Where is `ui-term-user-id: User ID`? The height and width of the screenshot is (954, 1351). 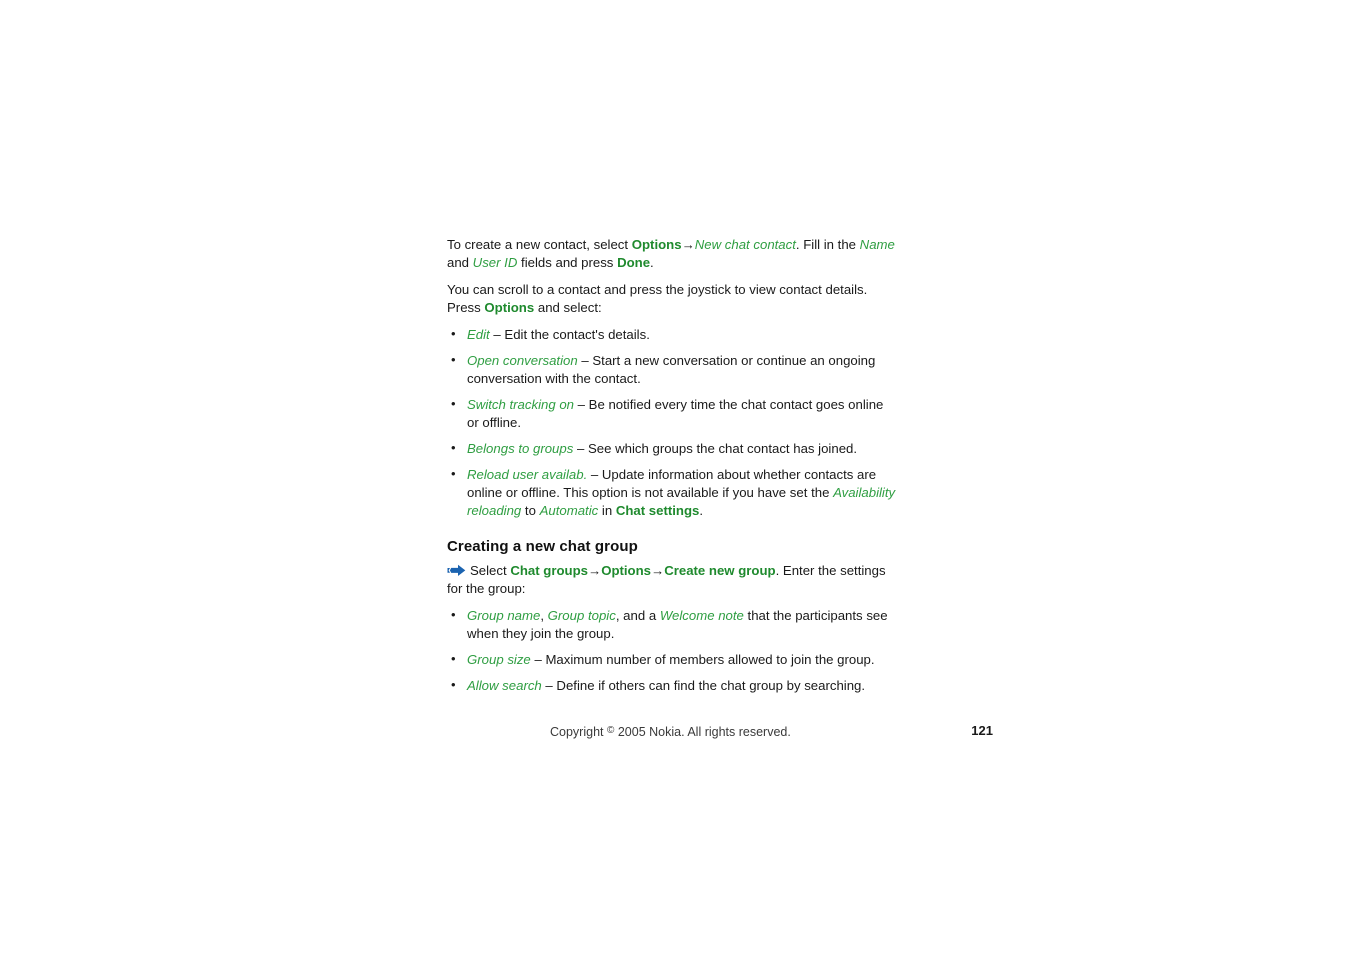 ui-term-user-id: User ID is located at coordinates (495, 262).